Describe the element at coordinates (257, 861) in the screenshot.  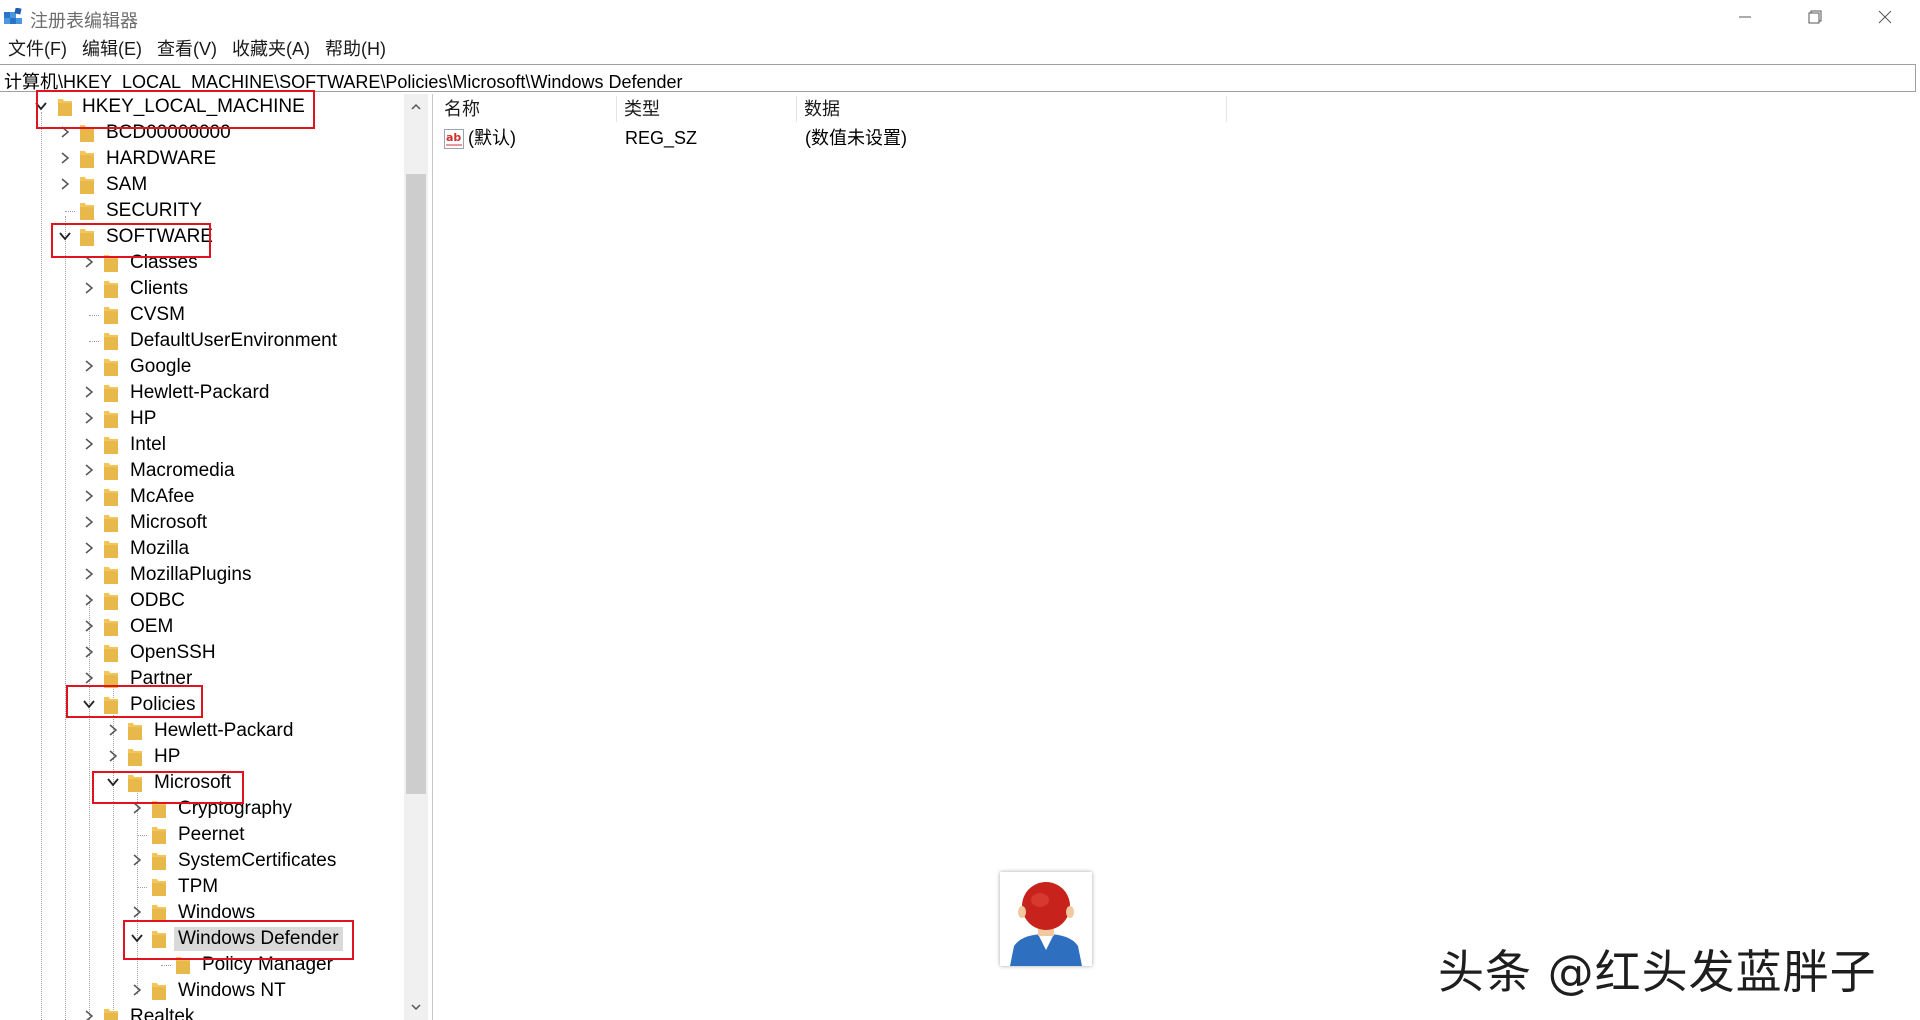
I see `tree-node-label: SystemCertificates` at that location.